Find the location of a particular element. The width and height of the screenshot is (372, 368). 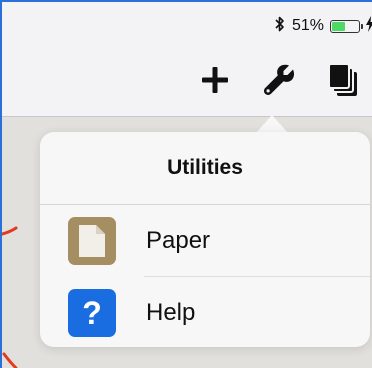

toolbar is located at coordinates (279, 82).